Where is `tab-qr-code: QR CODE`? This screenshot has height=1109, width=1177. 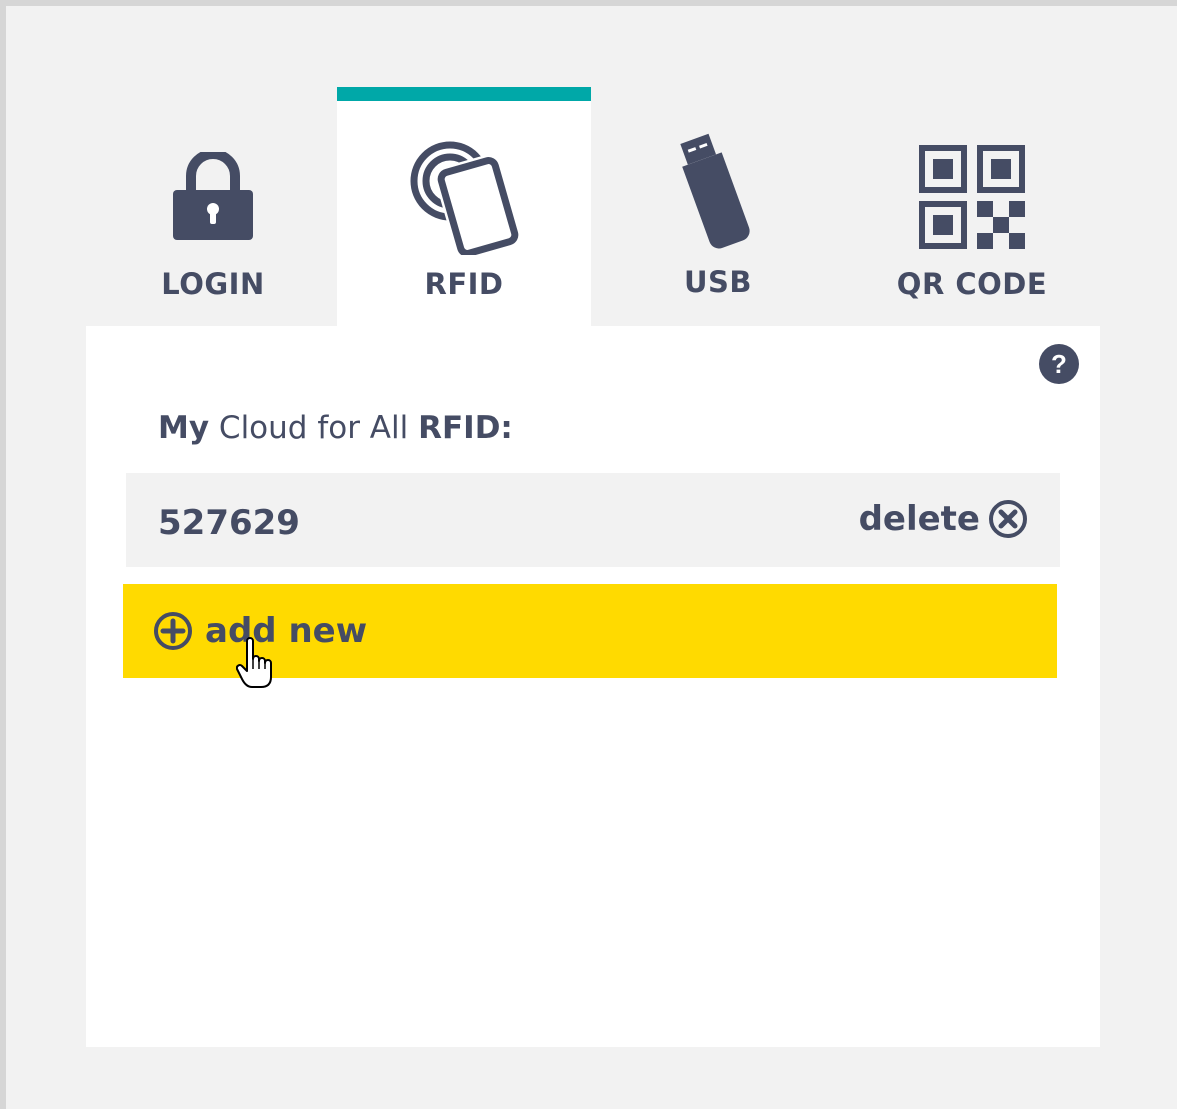 tab-qr-code: QR CODE is located at coordinates (972, 207).